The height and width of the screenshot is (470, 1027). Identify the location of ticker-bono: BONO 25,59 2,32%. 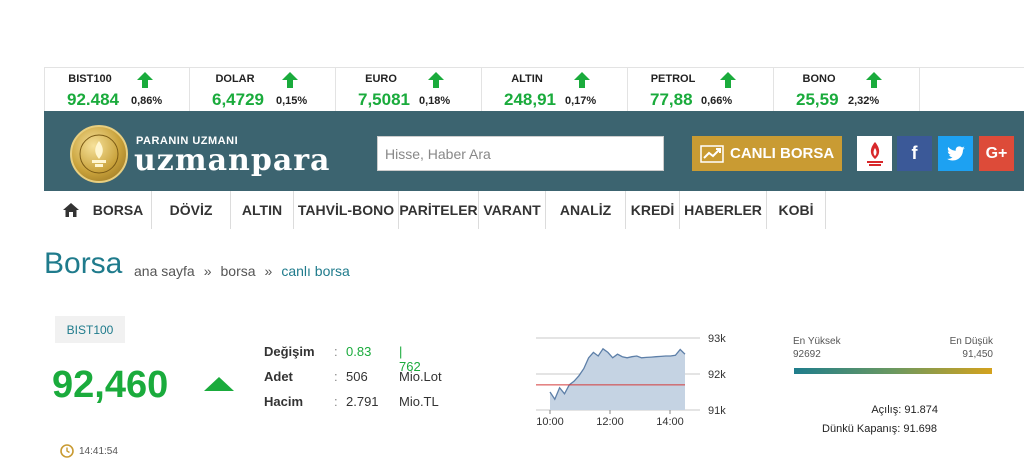
(847, 90).